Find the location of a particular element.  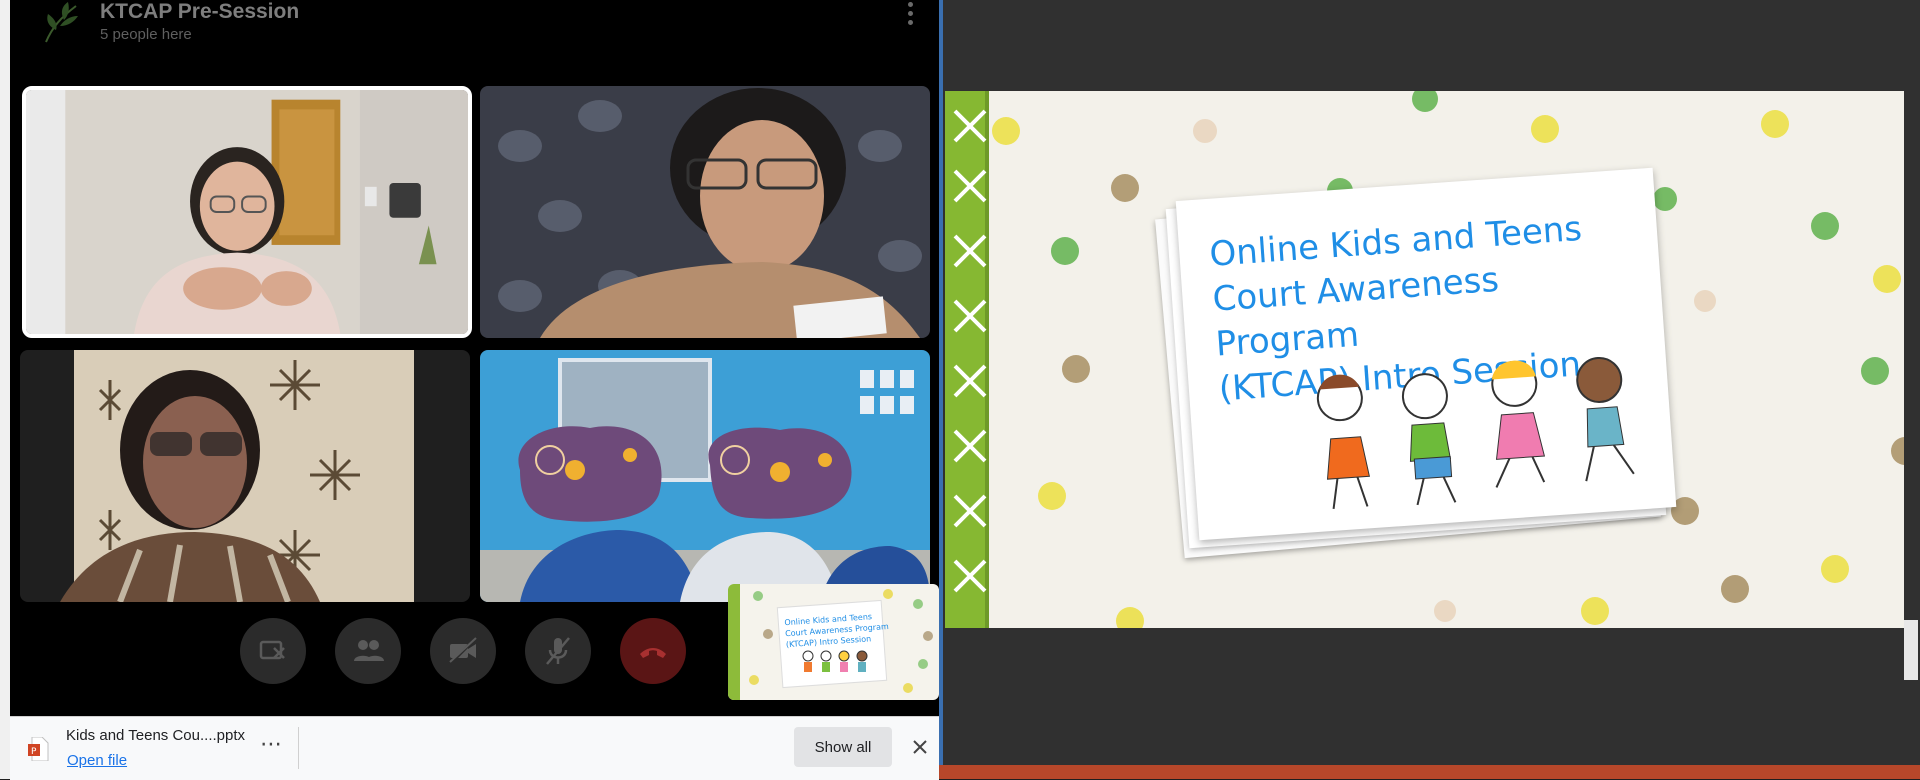

close-icon is located at coordinates (920, 747).